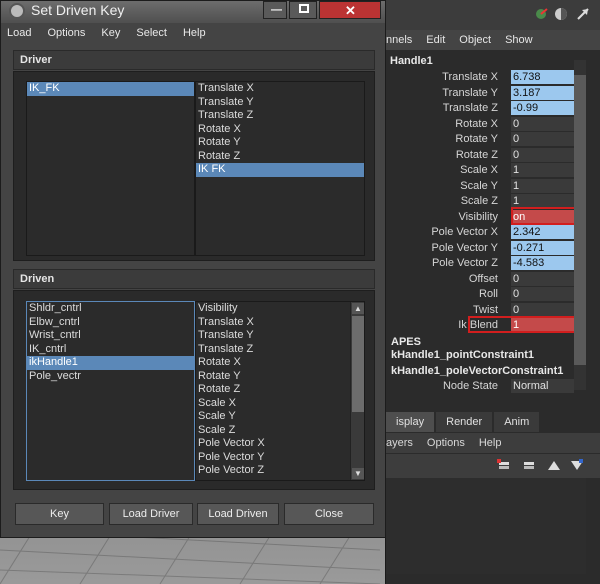  I want to click on driver-attribute-item: IK FK, so click(280, 170).